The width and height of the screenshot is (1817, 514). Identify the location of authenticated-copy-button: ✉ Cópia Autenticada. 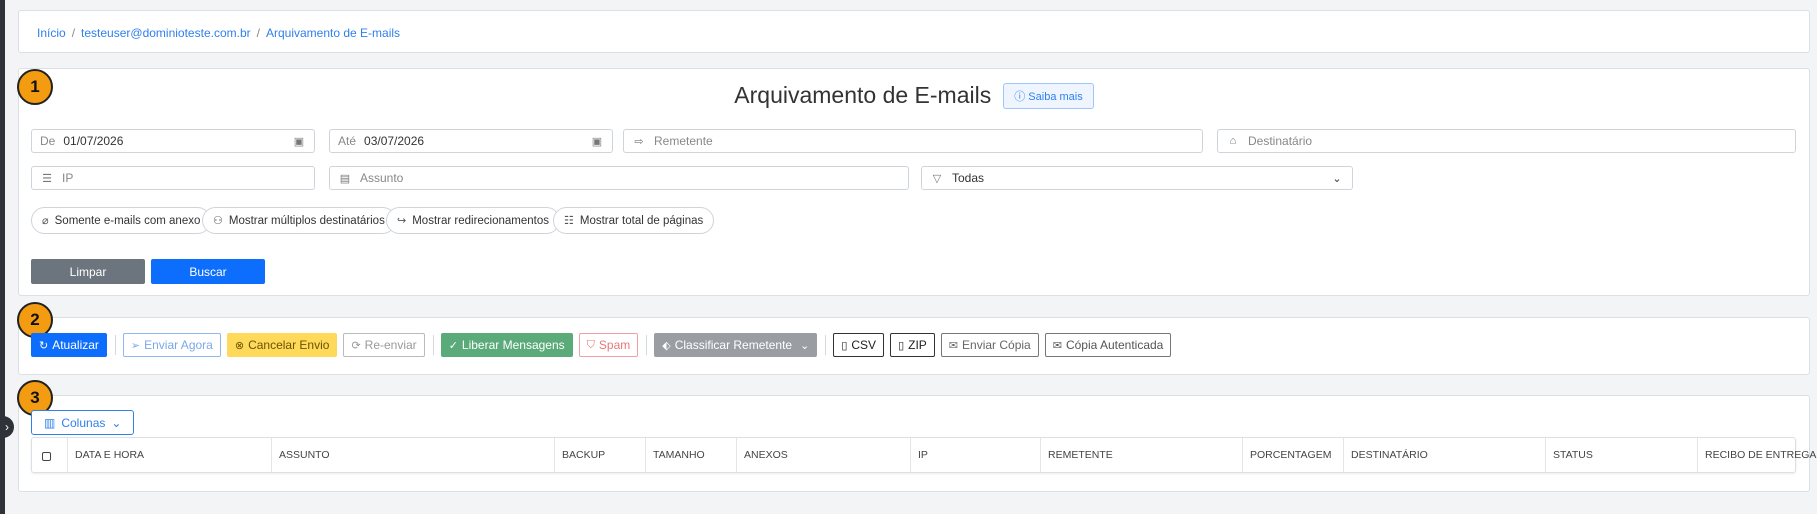
(1108, 345).